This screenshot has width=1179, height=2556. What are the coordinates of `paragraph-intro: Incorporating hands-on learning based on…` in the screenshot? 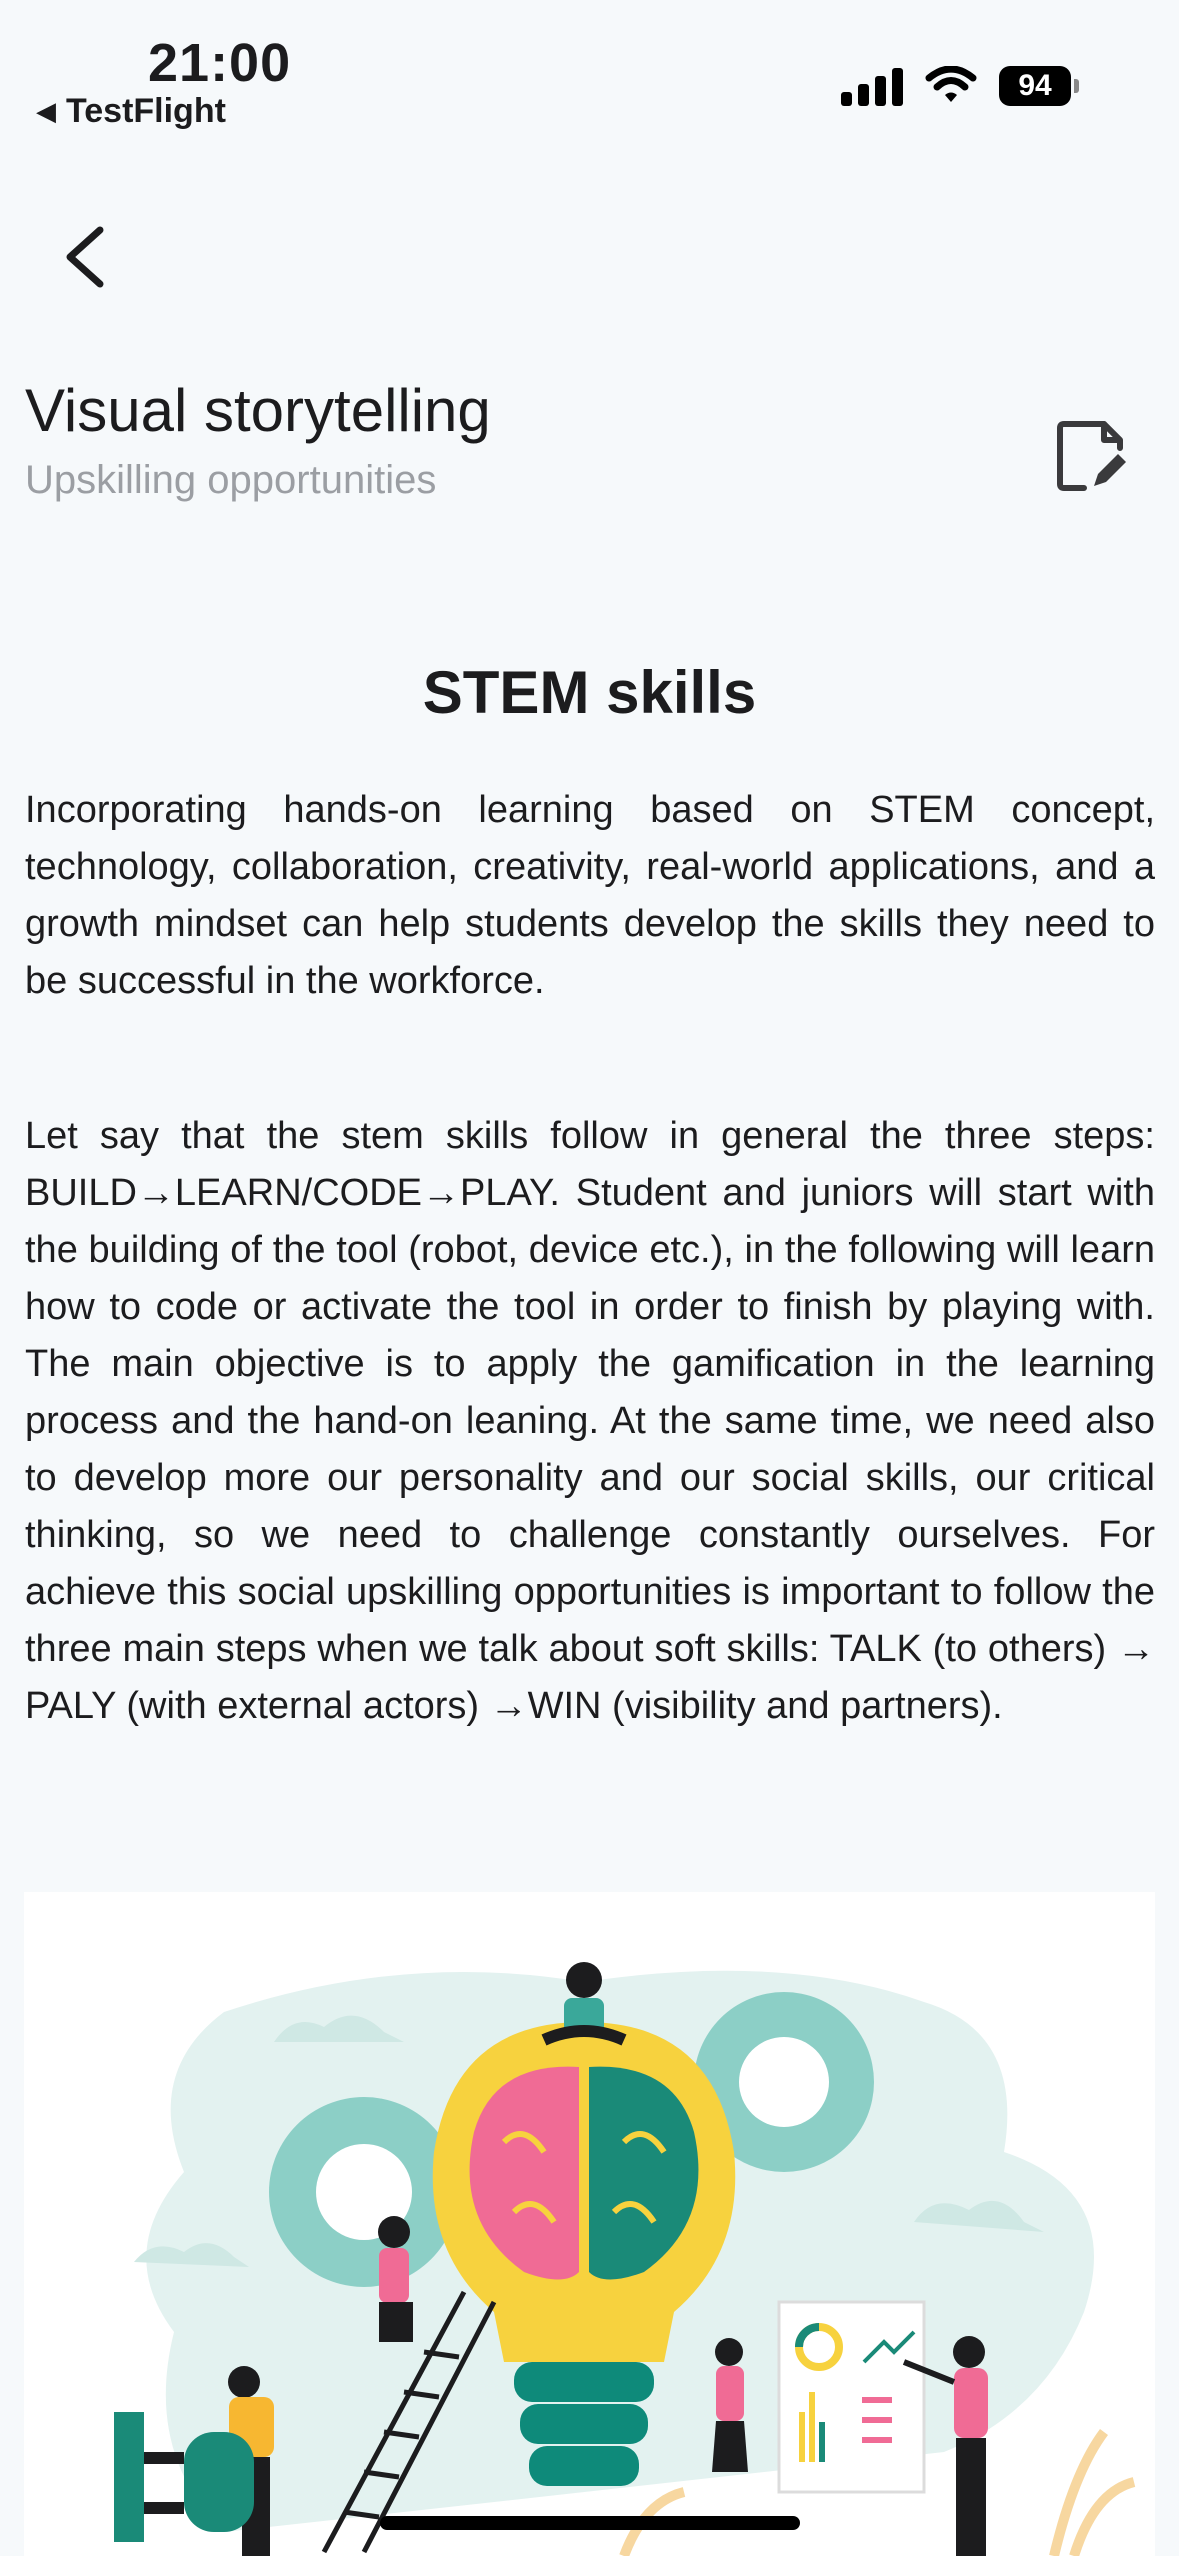 It's located at (590, 895).